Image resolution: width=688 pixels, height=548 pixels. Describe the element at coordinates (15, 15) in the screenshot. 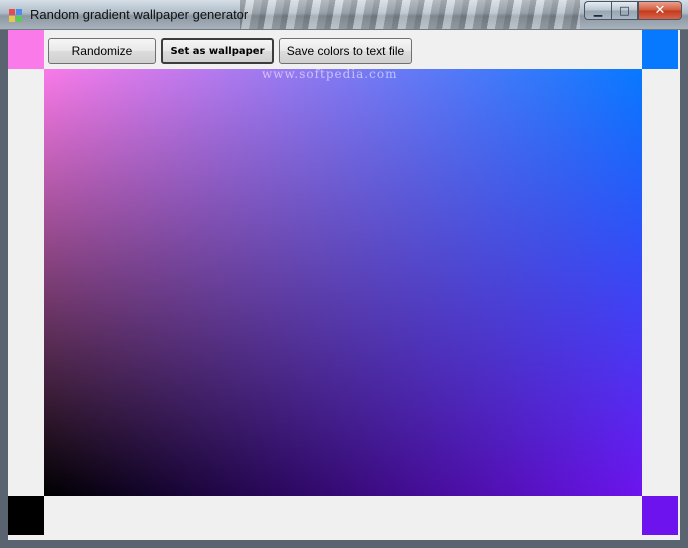

I see `app-icon` at that location.